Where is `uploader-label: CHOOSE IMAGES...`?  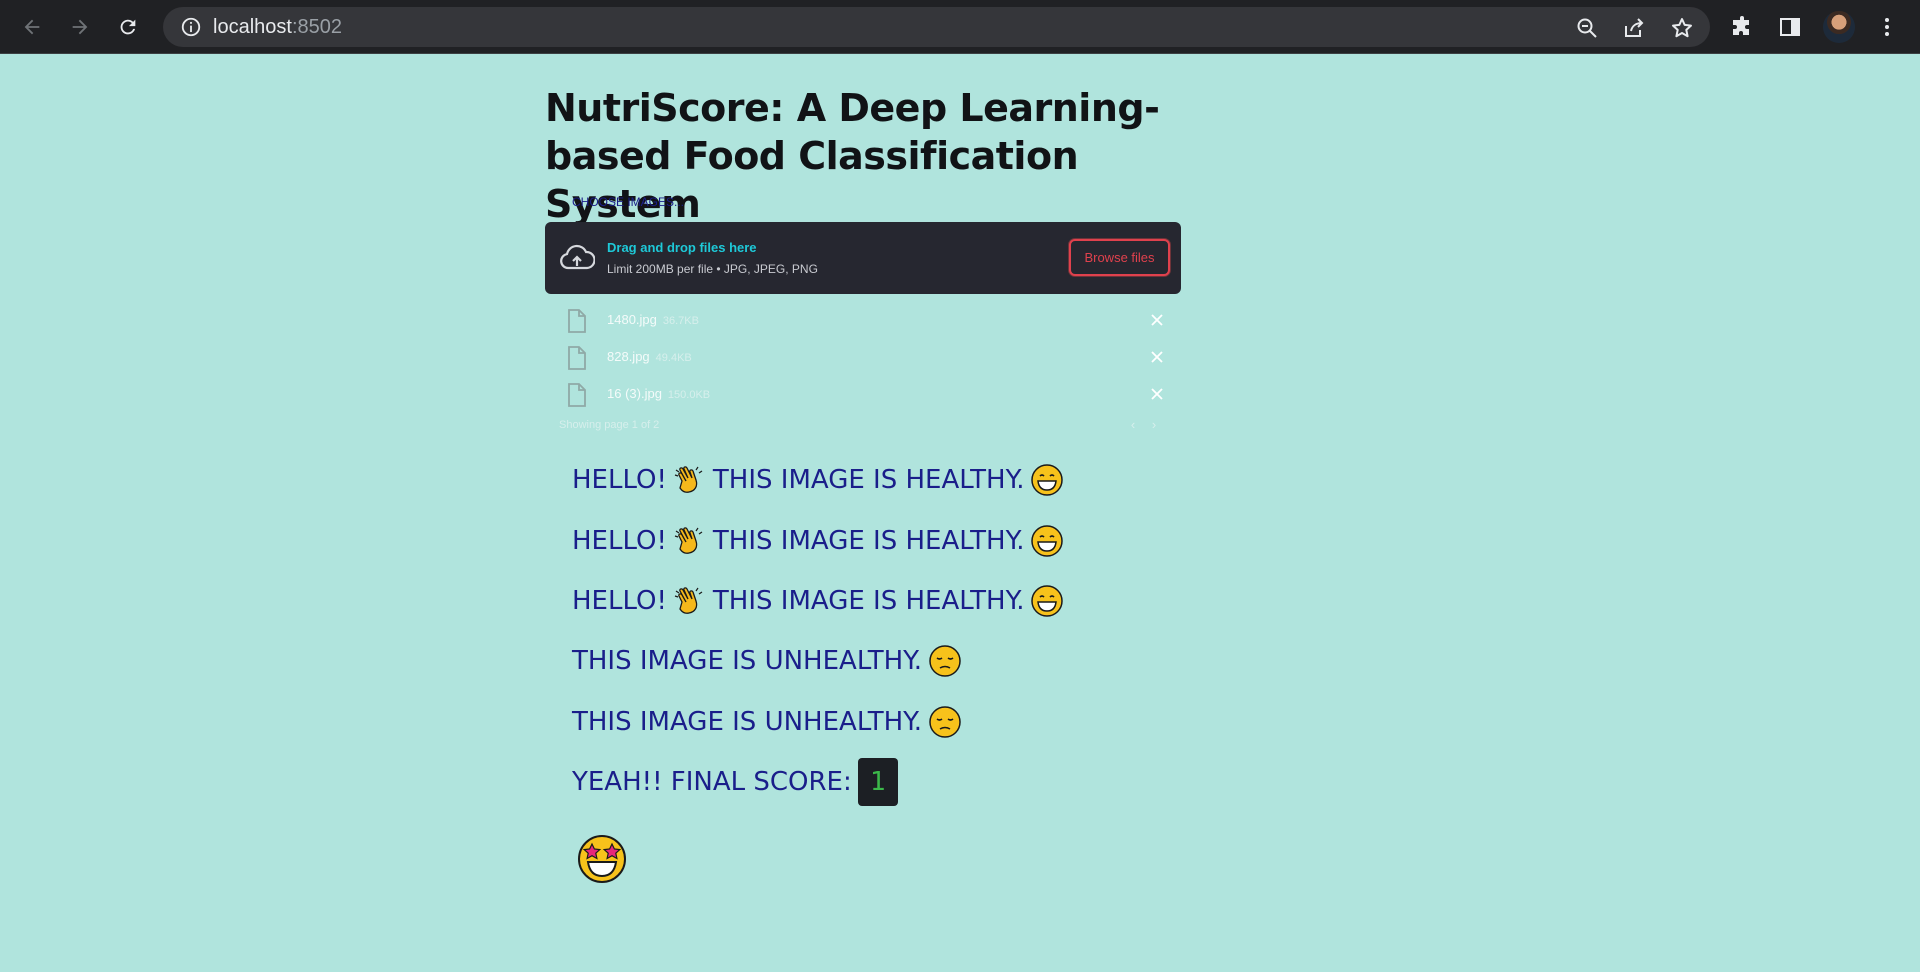
uploader-label: CHOOSE IMAGES... is located at coordinates (628, 202).